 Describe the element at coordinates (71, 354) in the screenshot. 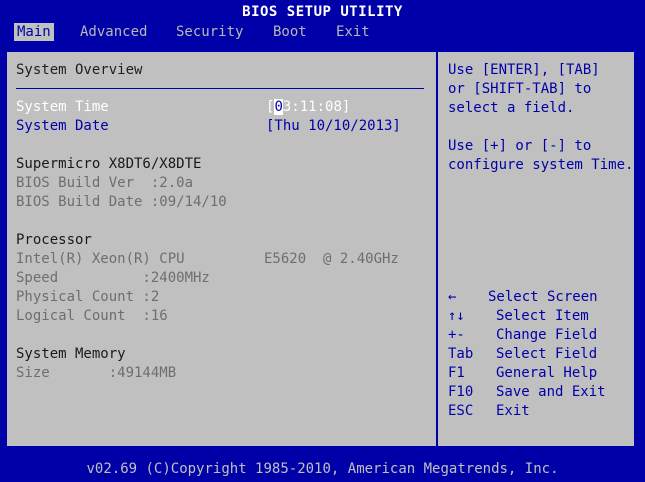

I see `memory-title: System Memory` at that location.